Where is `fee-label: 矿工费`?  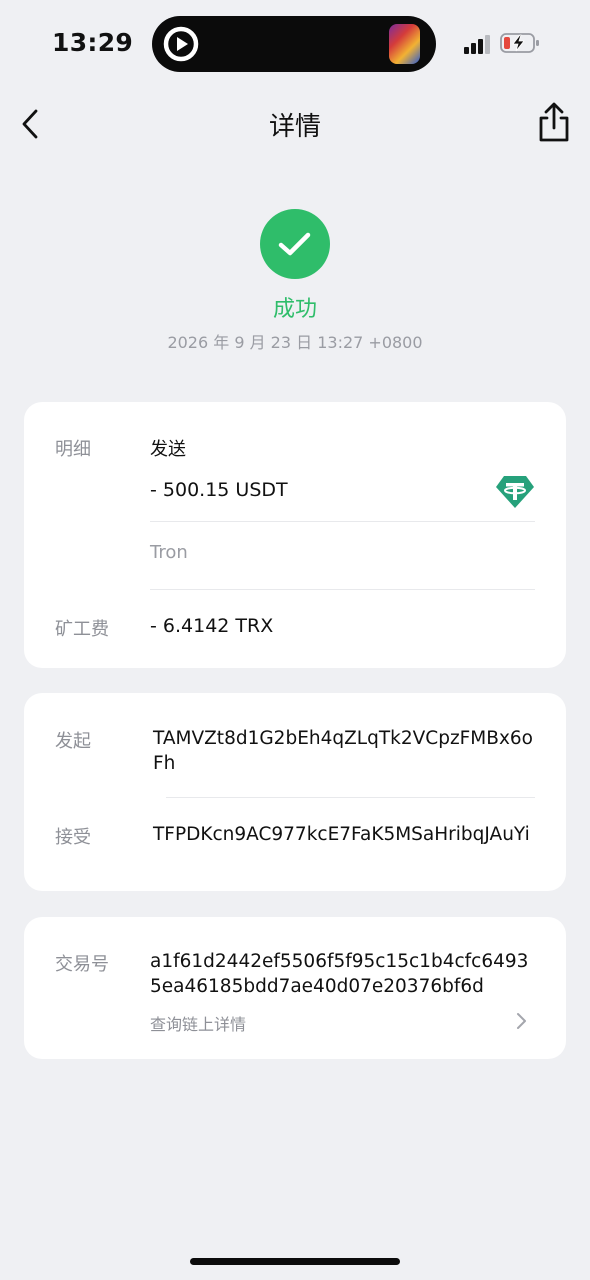 fee-label: 矿工费 is located at coordinates (82, 629).